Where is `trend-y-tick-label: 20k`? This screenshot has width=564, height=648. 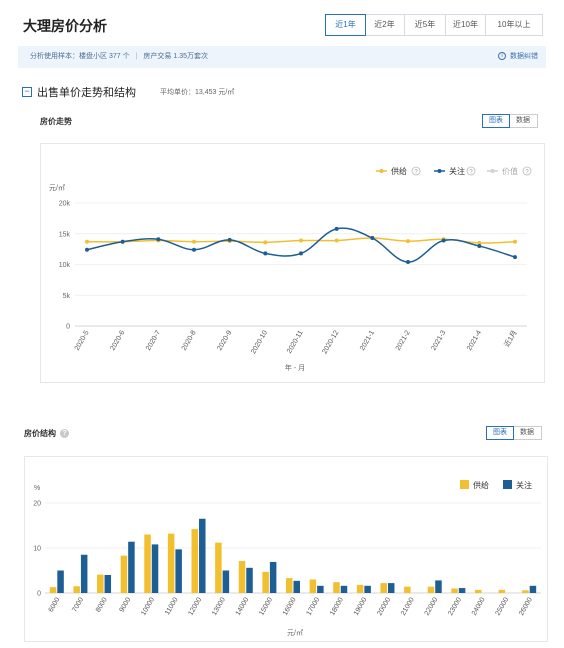 trend-y-tick-label: 20k is located at coordinates (65, 204).